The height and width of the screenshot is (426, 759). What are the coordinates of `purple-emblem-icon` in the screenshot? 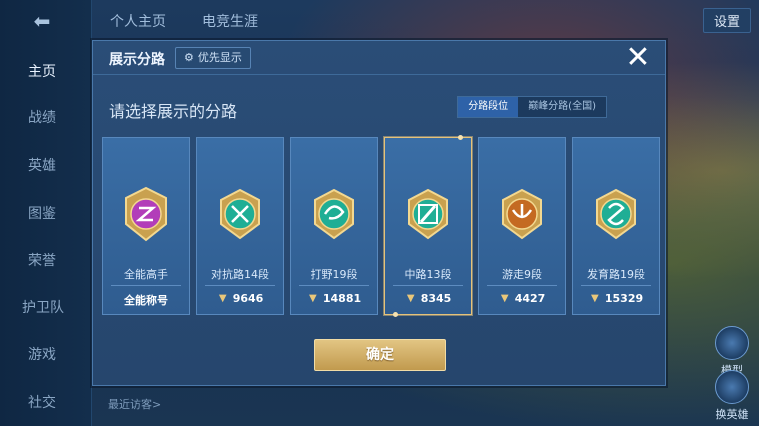 It's located at (146, 214).